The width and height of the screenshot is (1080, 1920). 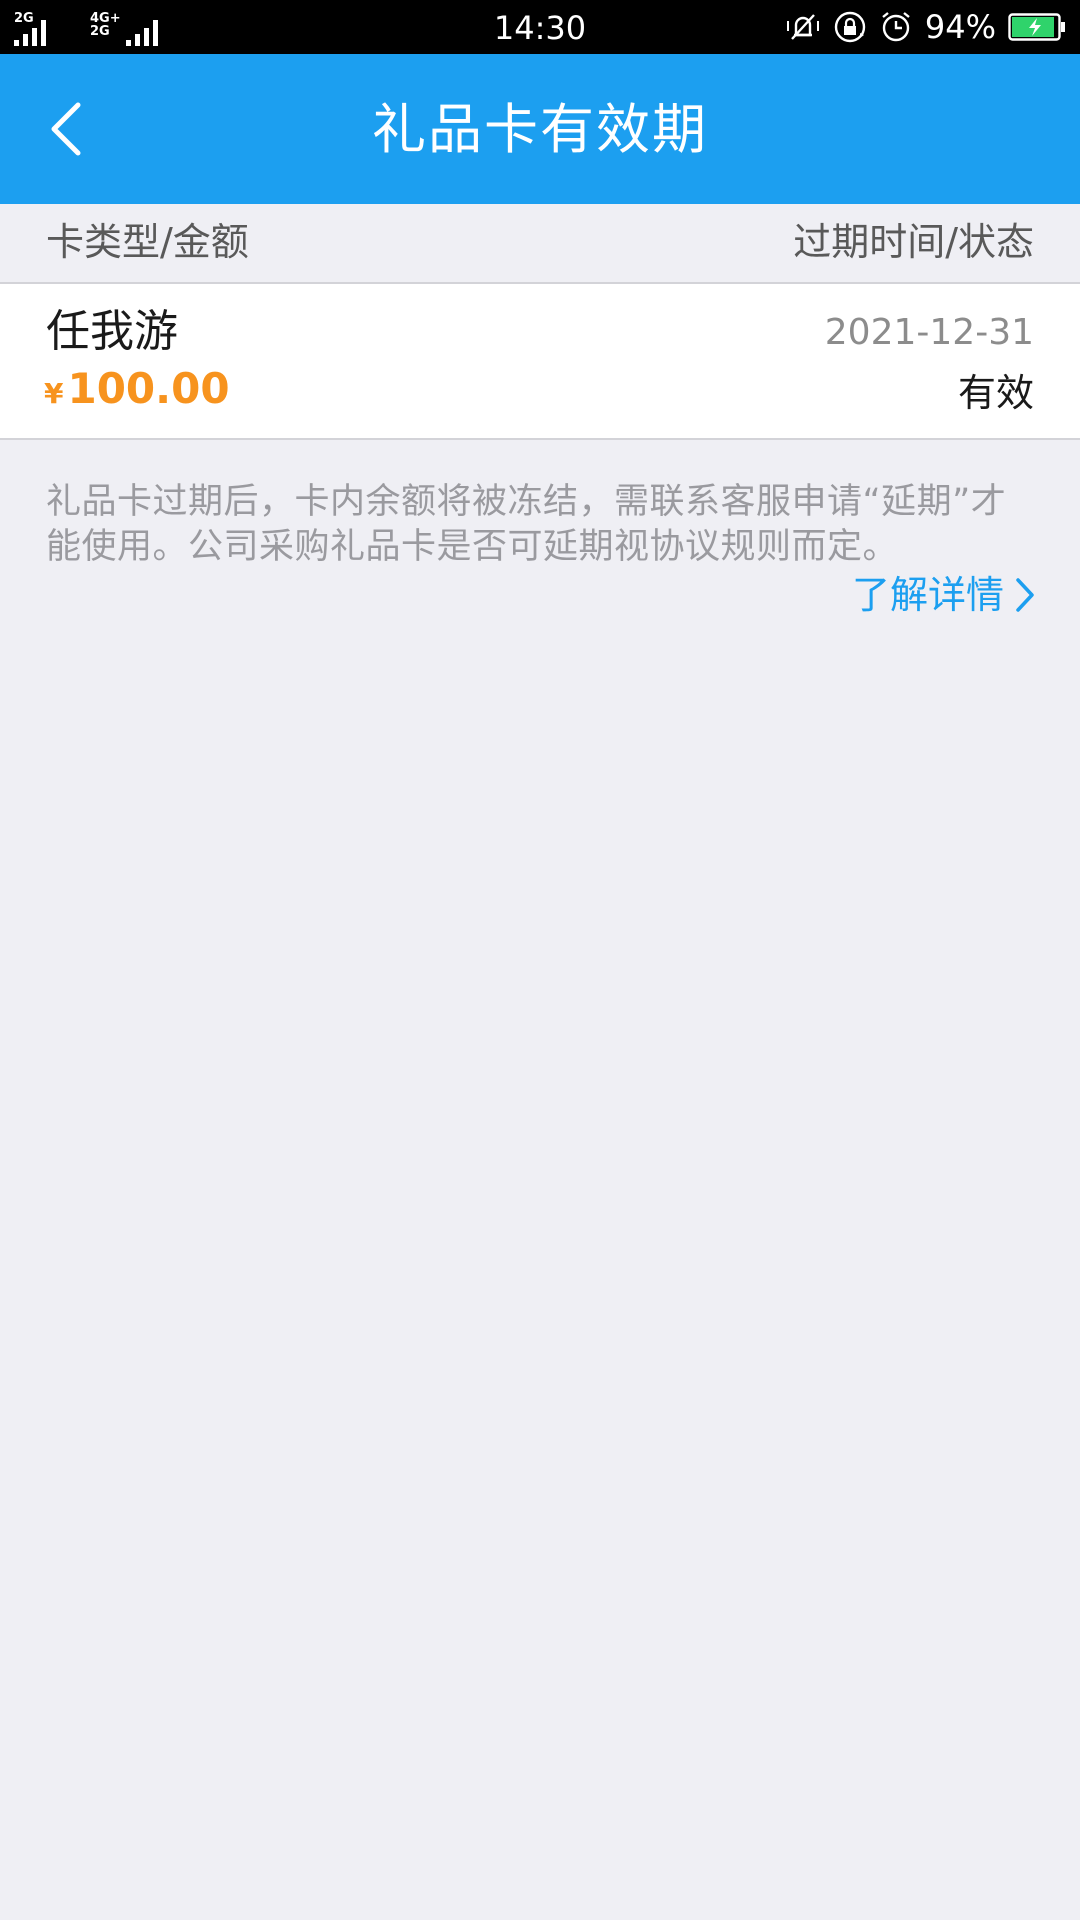 I want to click on card-name: 任我游, so click(x=112, y=331).